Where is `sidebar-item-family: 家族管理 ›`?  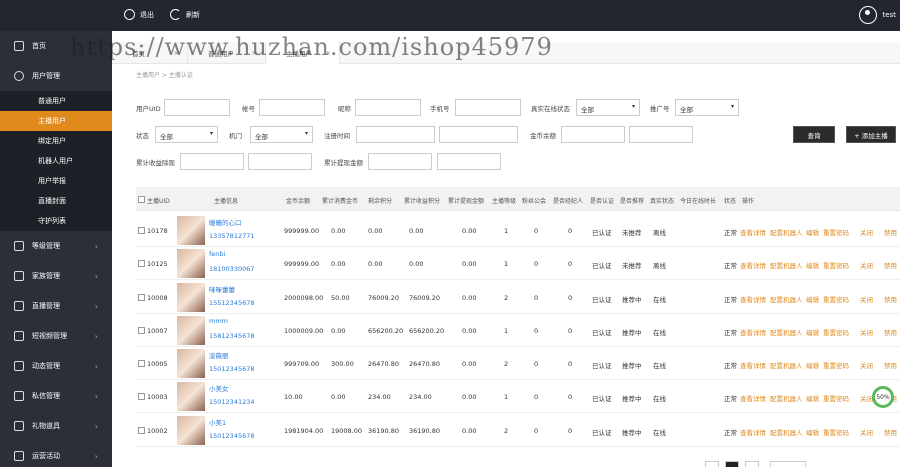 sidebar-item-family: 家族管理 › is located at coordinates (56, 276).